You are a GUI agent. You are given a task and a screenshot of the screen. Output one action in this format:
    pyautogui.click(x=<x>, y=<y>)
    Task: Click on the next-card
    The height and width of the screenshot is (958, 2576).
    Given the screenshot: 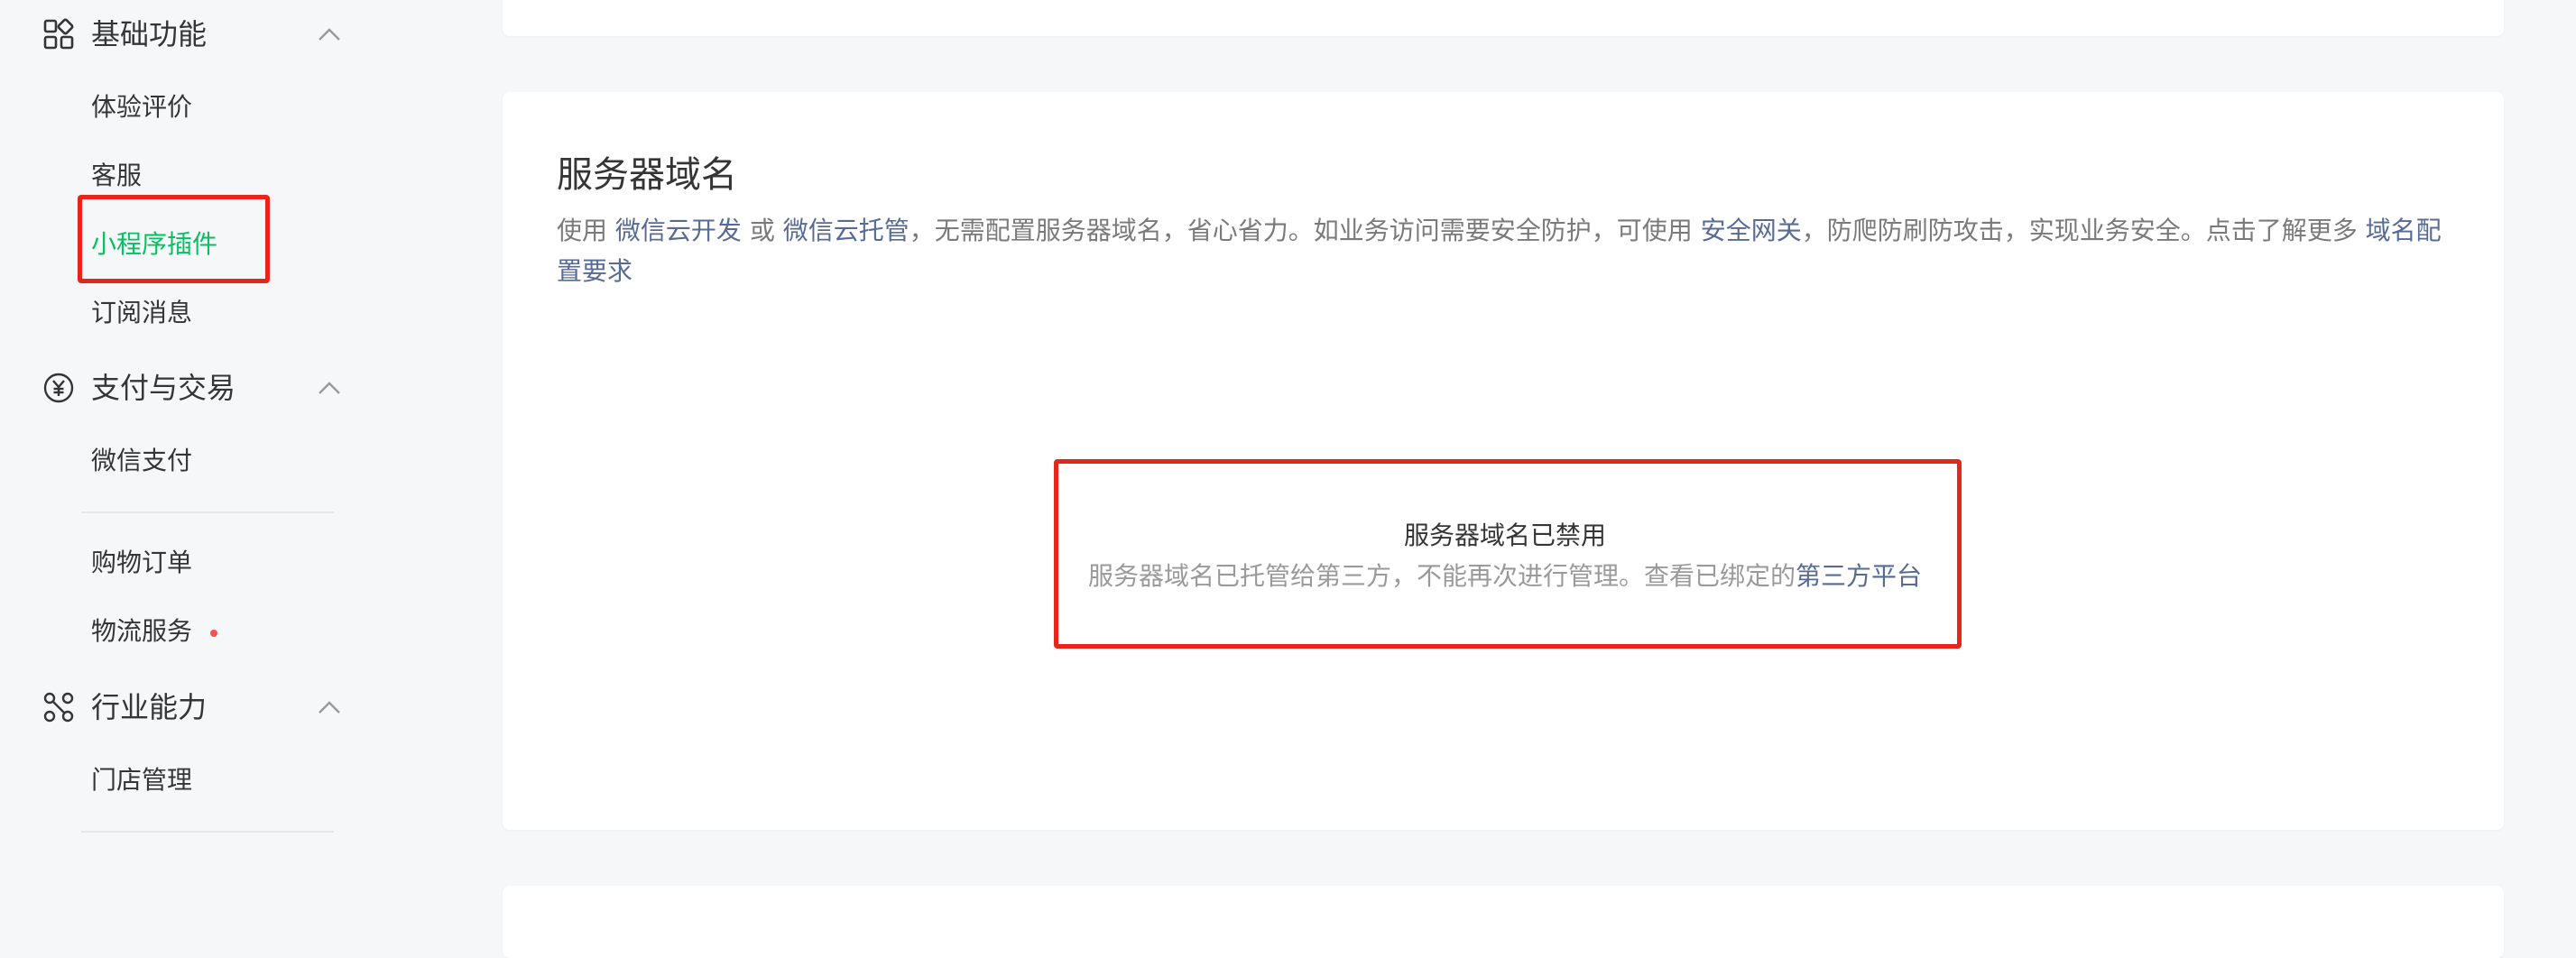 What is the action you would take?
    pyautogui.click(x=1503, y=922)
    